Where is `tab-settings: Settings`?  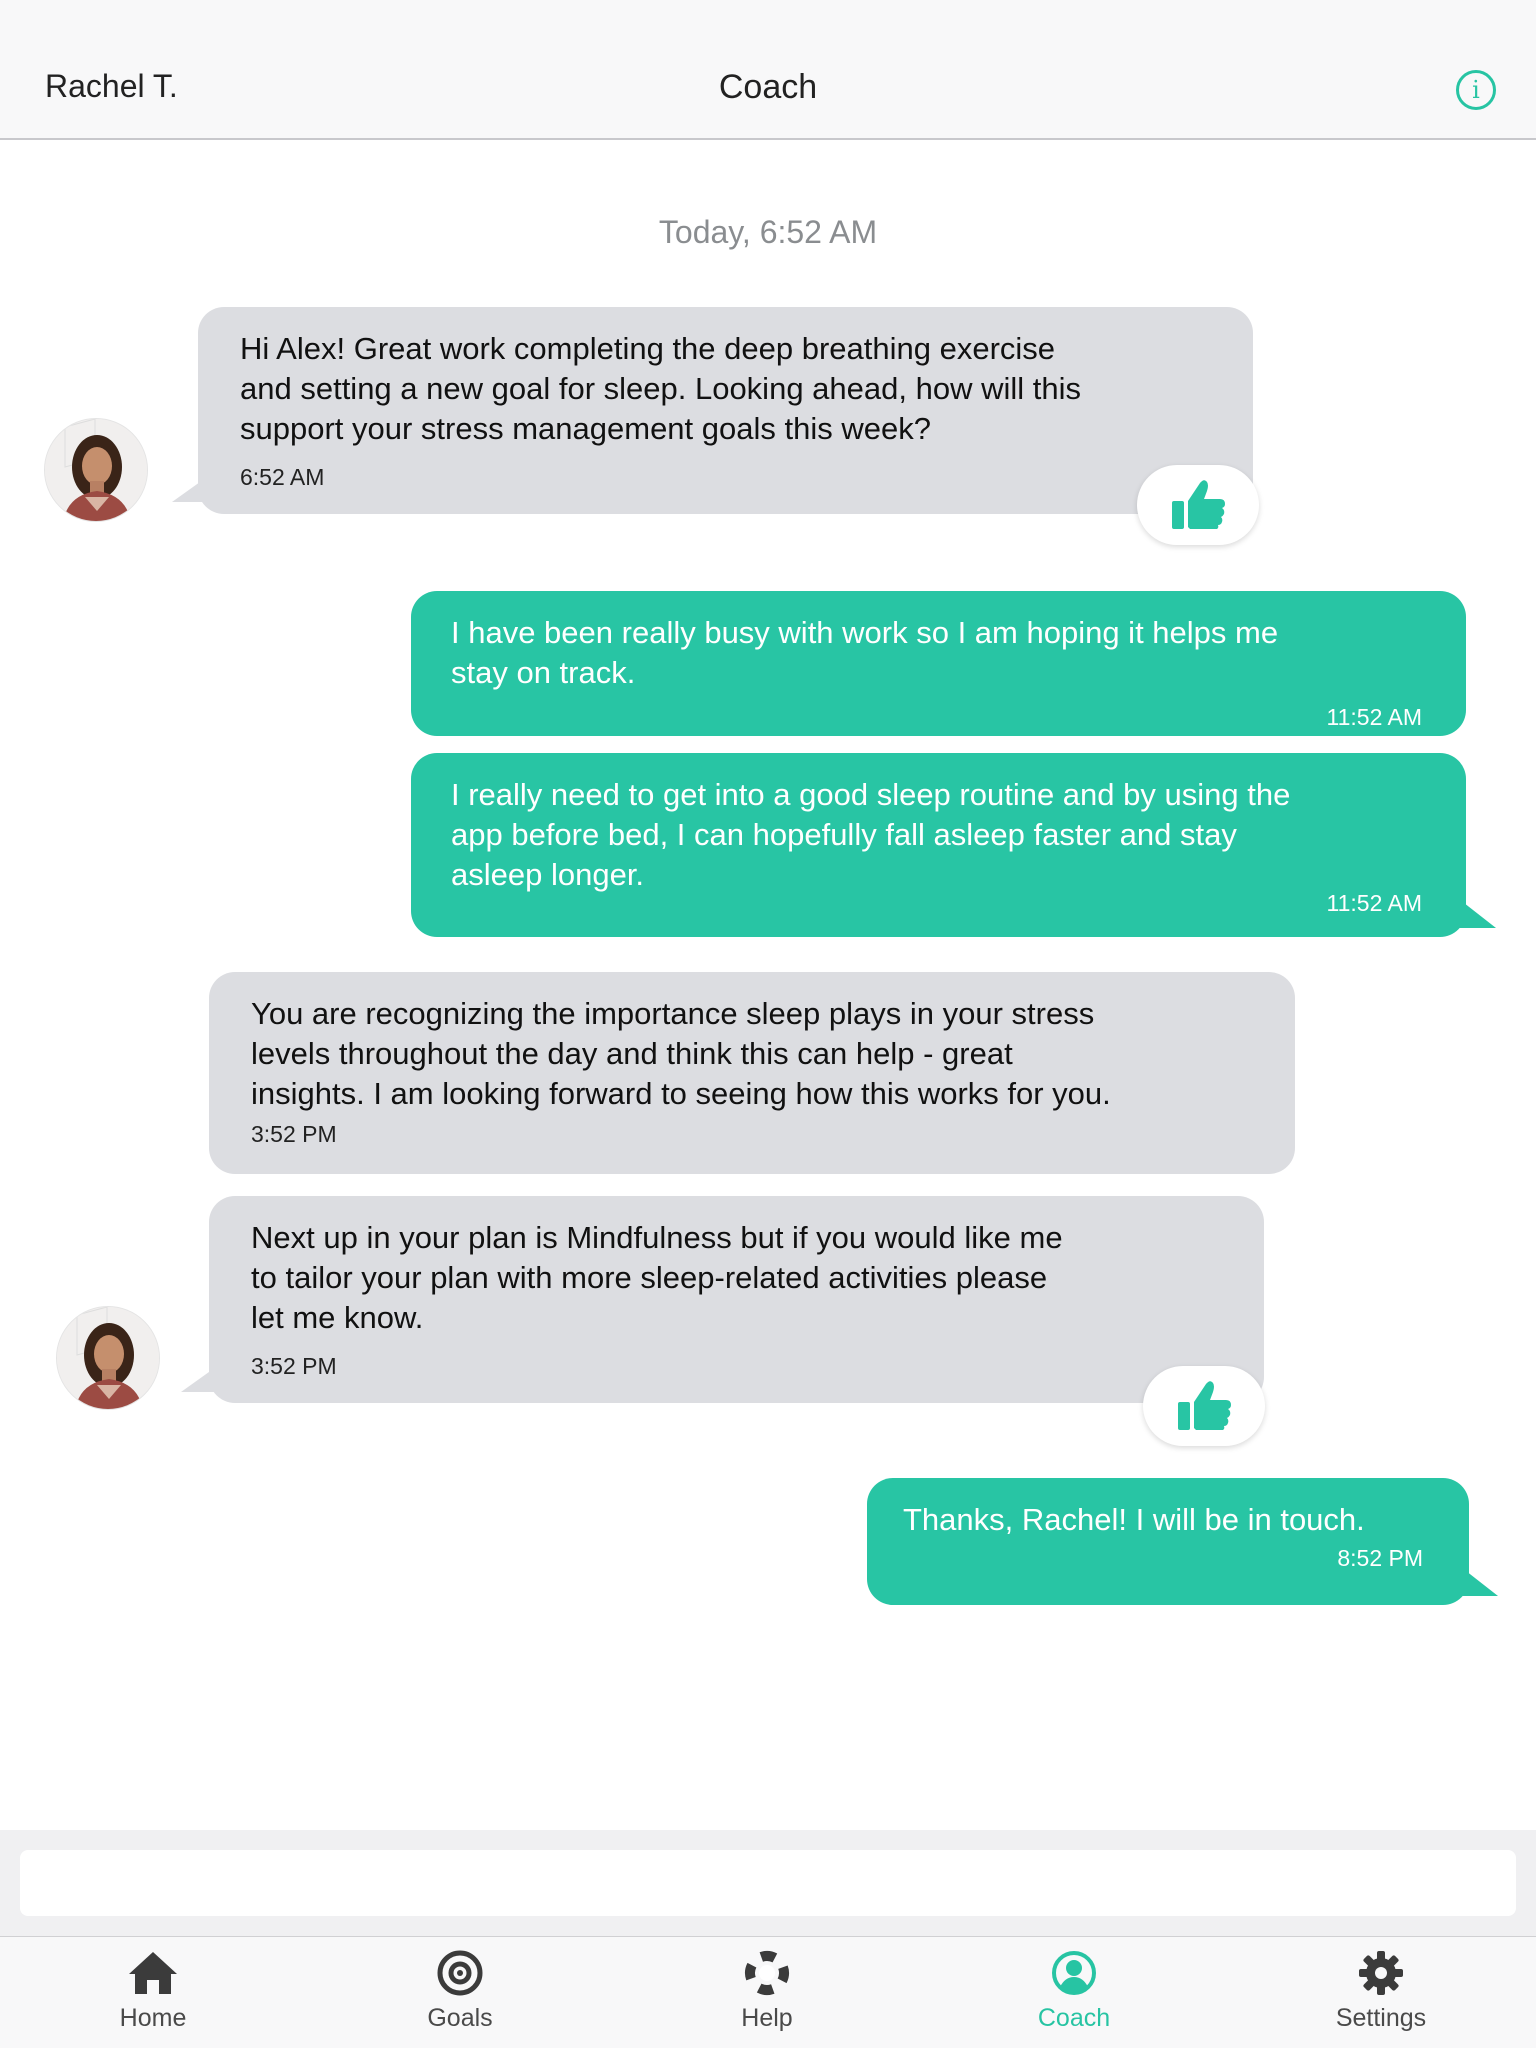
tab-settings: Settings is located at coordinates (1381, 1991).